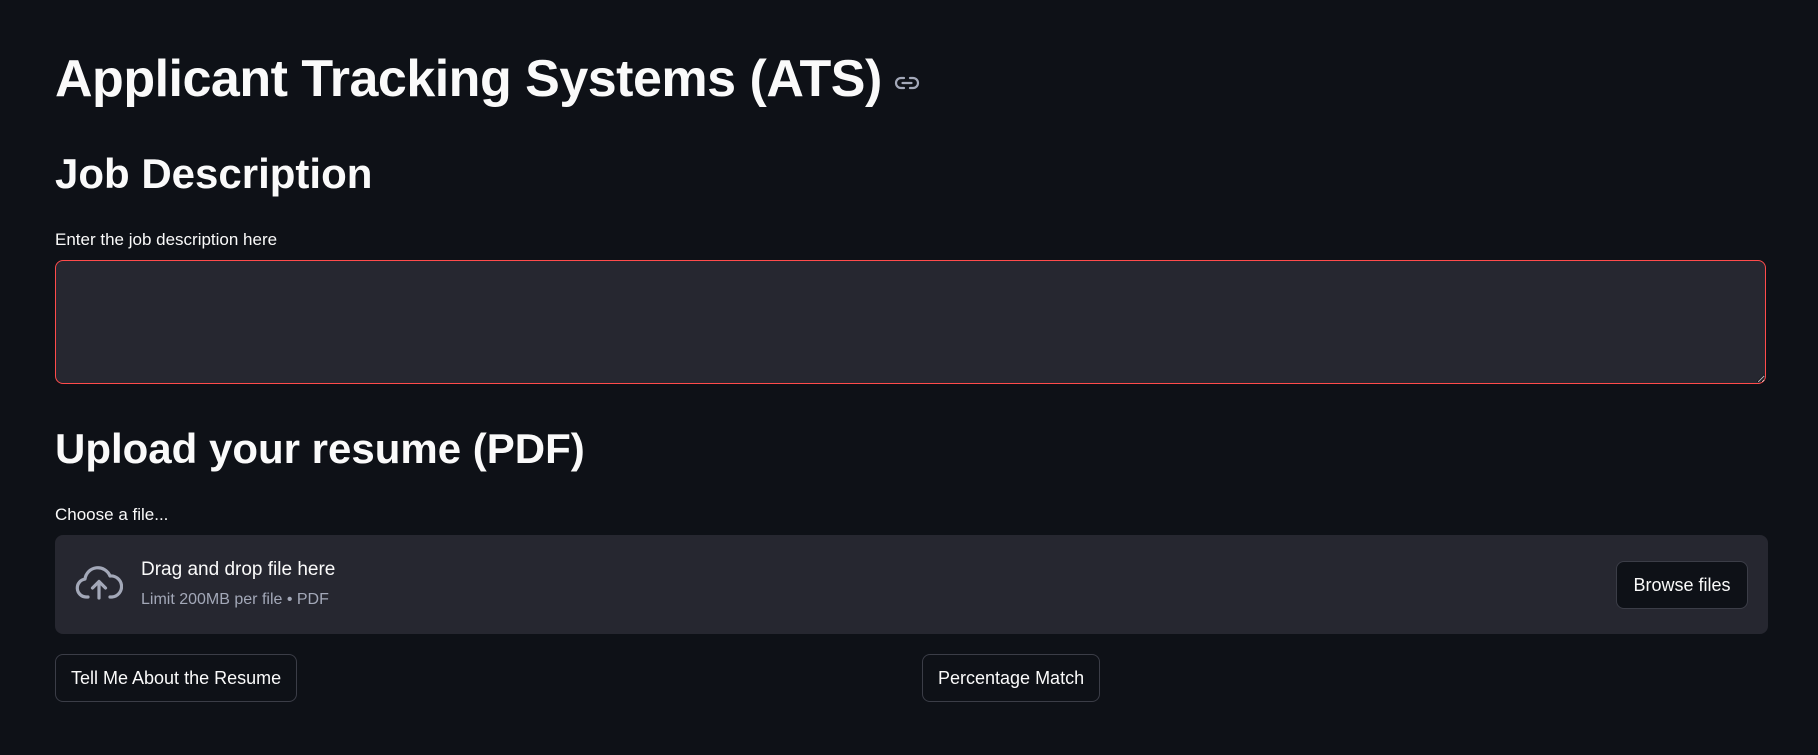 The image size is (1818, 755). Describe the element at coordinates (320, 448) in the screenshot. I see `upload-heading: Upload your resume (PDF)` at that location.